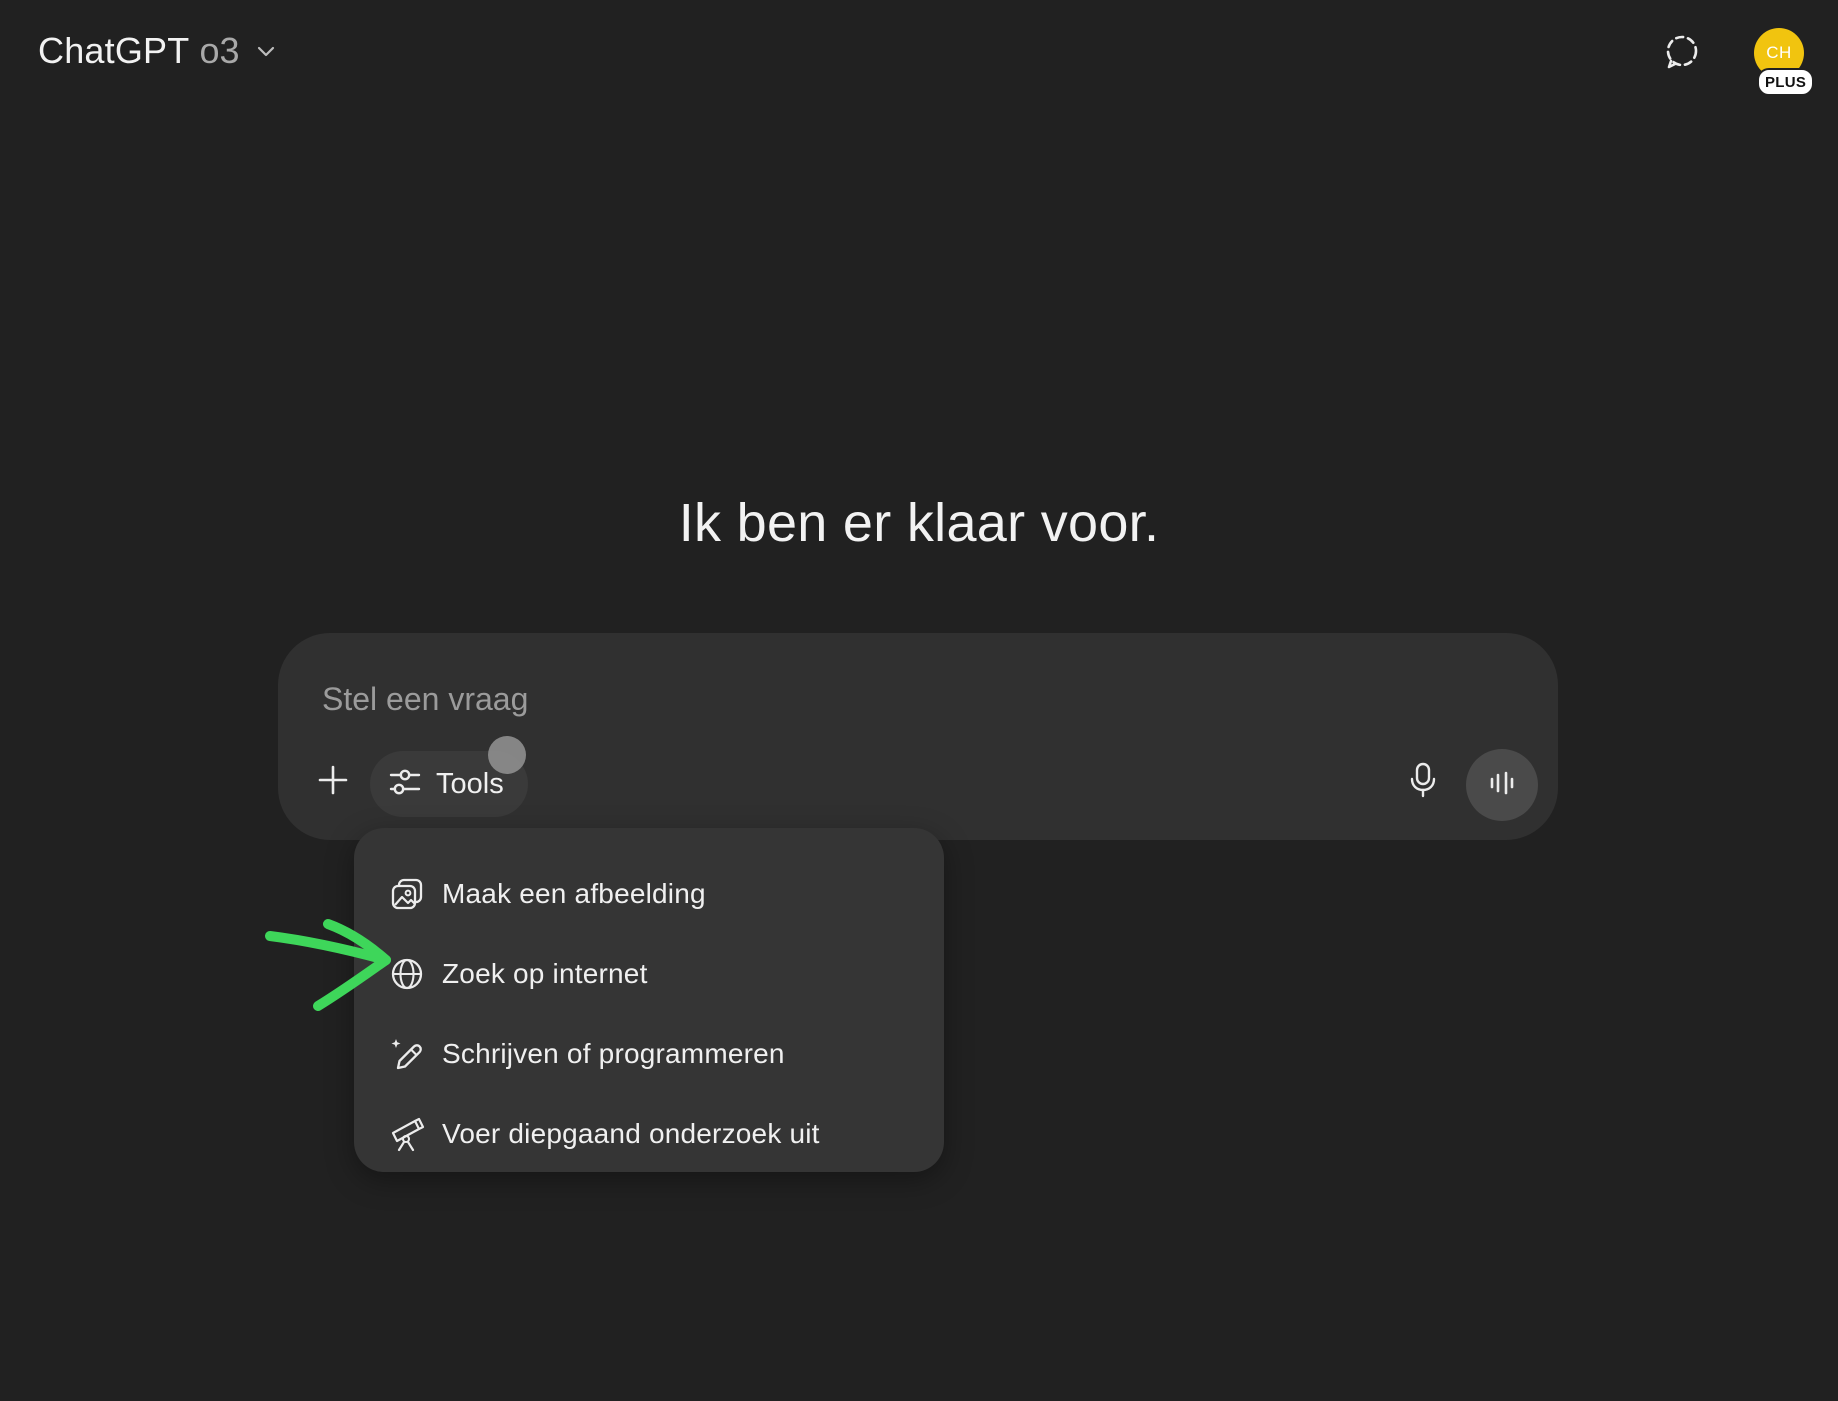 This screenshot has width=1838, height=1401. What do you see at coordinates (407, 1134) in the screenshot?
I see `telescope-icon` at bounding box center [407, 1134].